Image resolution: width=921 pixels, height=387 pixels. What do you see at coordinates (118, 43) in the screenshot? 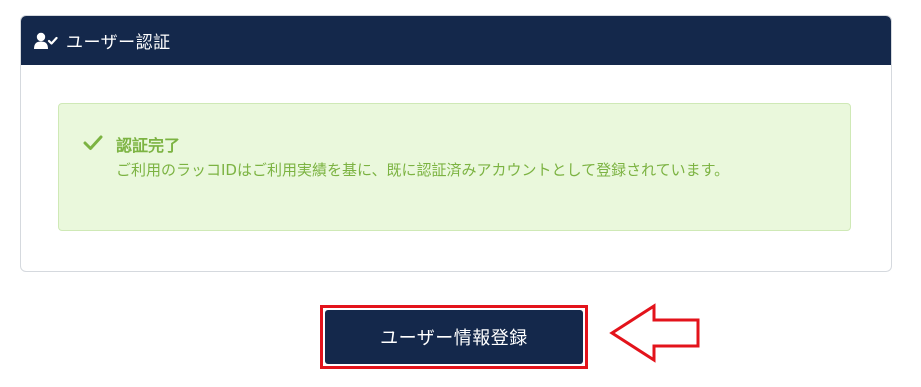
I see `card-title: ユーザー認証` at bounding box center [118, 43].